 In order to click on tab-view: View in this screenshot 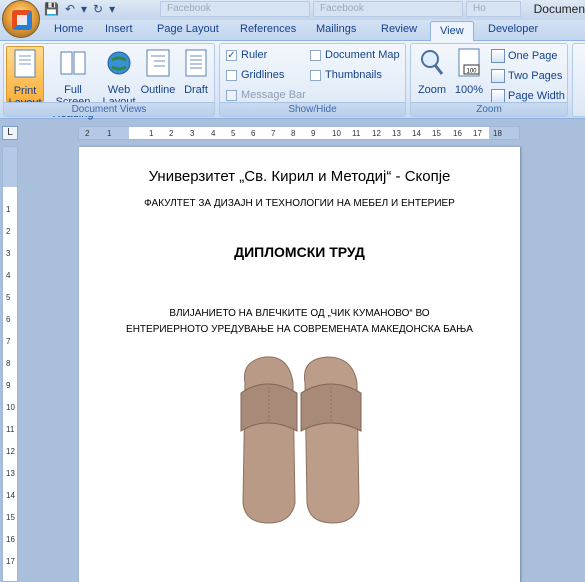, I will do `click(452, 31)`.